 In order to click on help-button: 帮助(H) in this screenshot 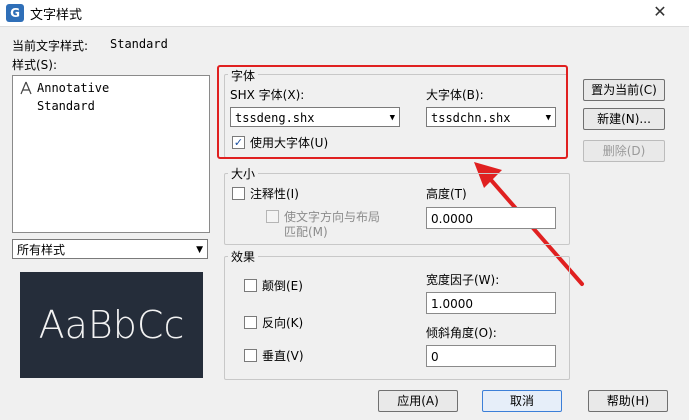, I will do `click(628, 401)`.